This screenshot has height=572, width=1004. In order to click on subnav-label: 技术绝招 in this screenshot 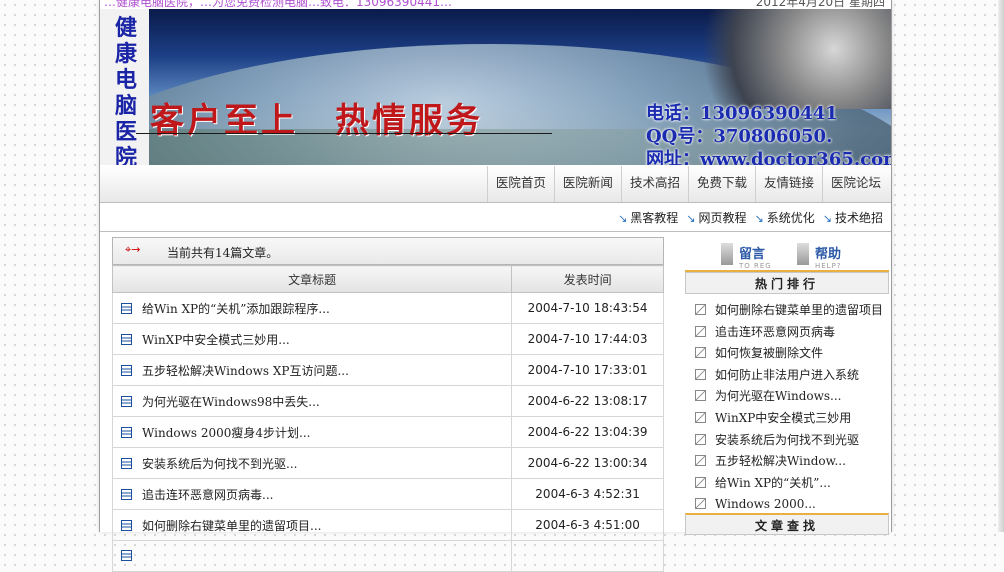, I will do `click(858, 218)`.